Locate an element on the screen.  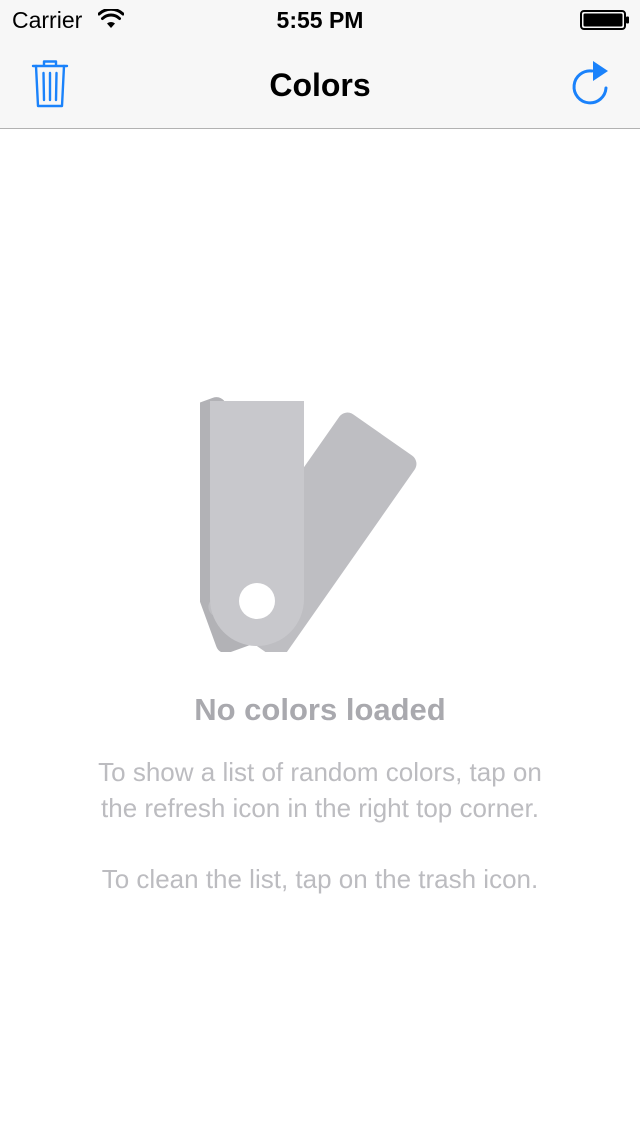
status-bar: Carrier 5:55 PM is located at coordinates (320, 20).